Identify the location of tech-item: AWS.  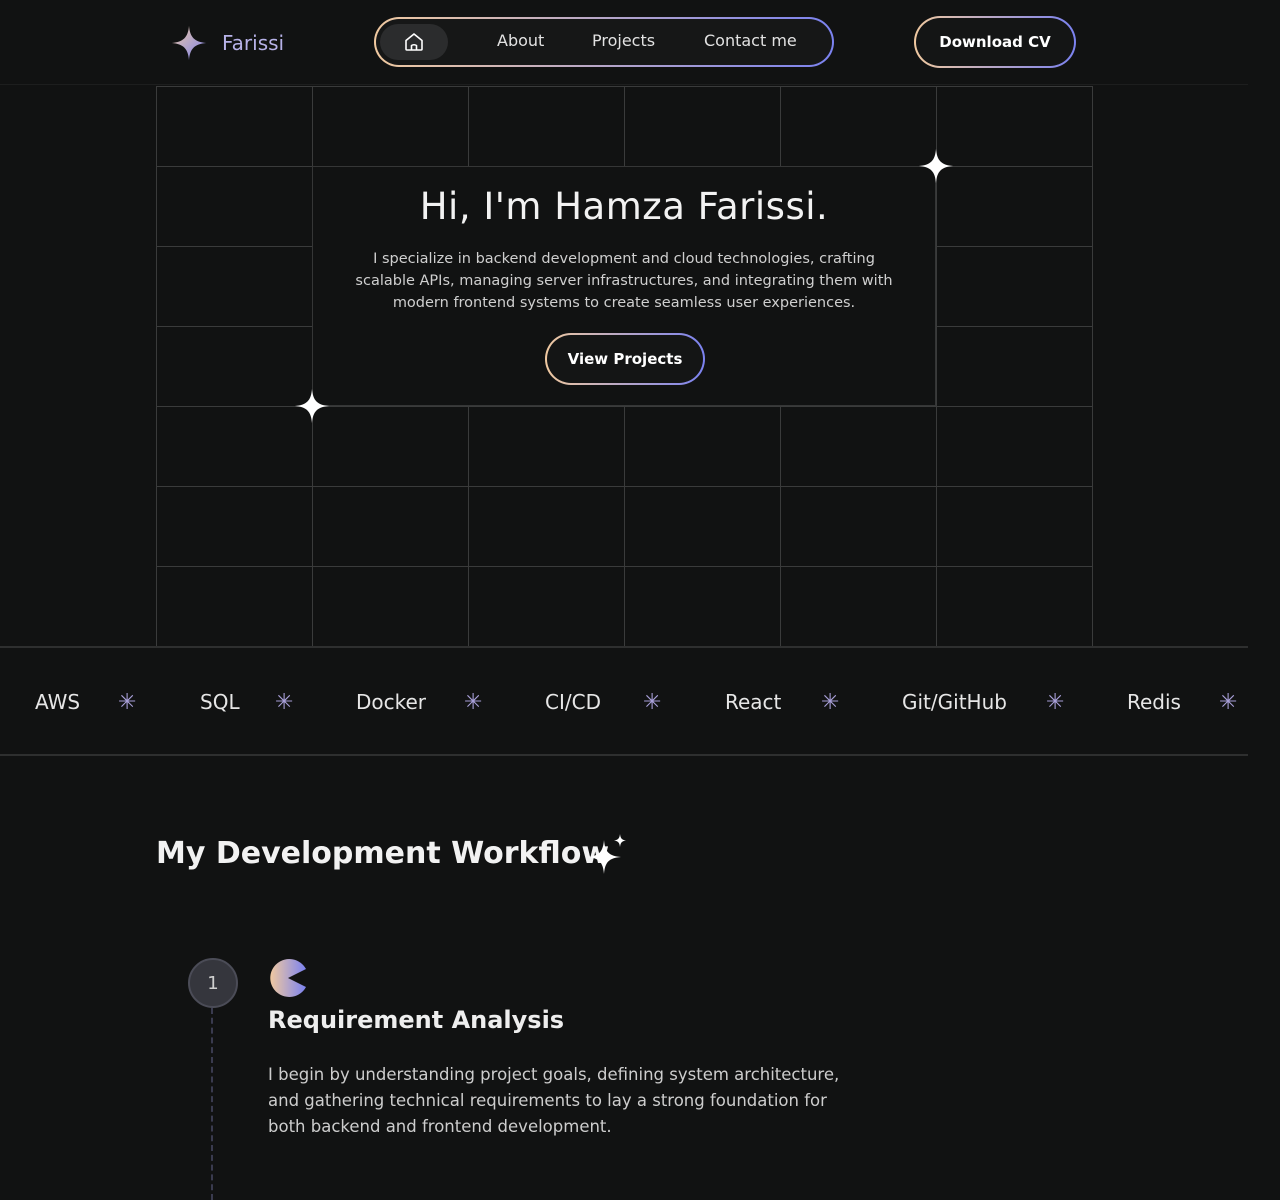
(58, 702).